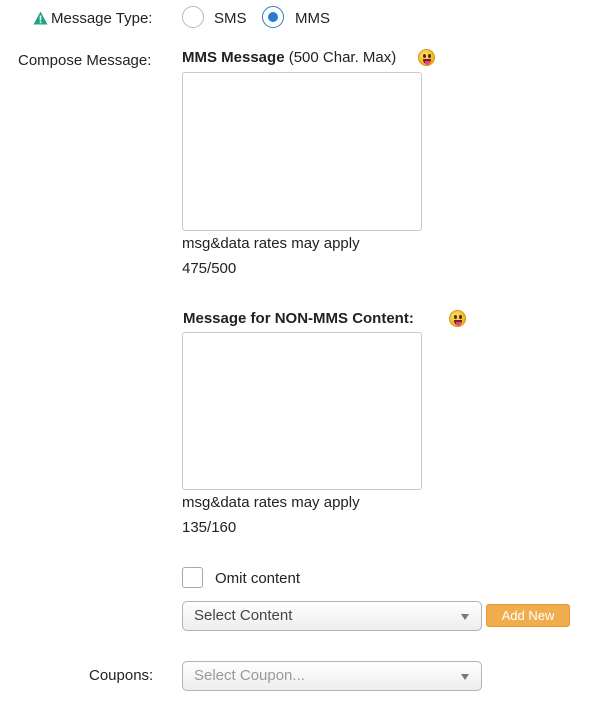 The width and height of the screenshot is (594, 703). I want to click on message-type-label: Message Type:, so click(102, 18).